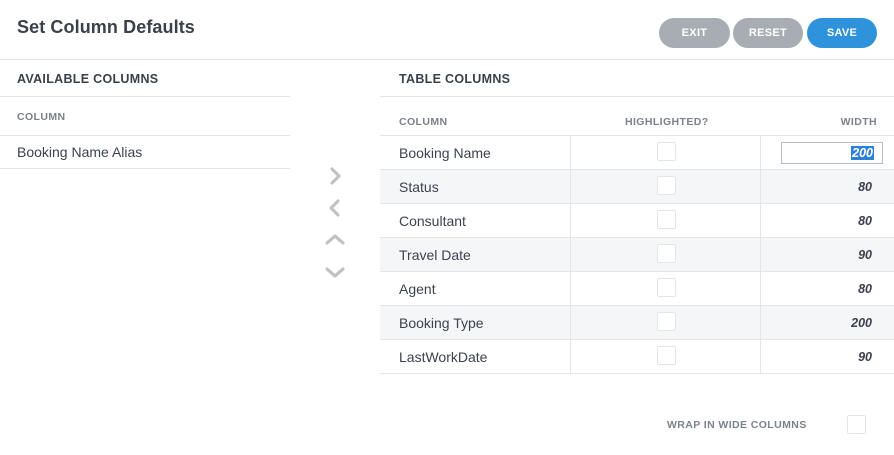 The height and width of the screenshot is (455, 894). I want to click on available-column-label: Booking Name Alias, so click(80, 152).